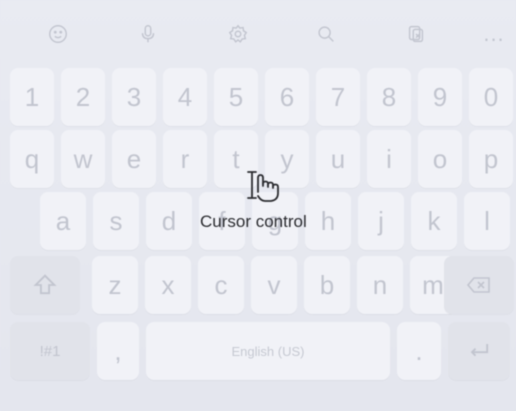 Image resolution: width=516 pixels, height=411 pixels. What do you see at coordinates (134, 97) in the screenshot?
I see `key-3: 3` at bounding box center [134, 97].